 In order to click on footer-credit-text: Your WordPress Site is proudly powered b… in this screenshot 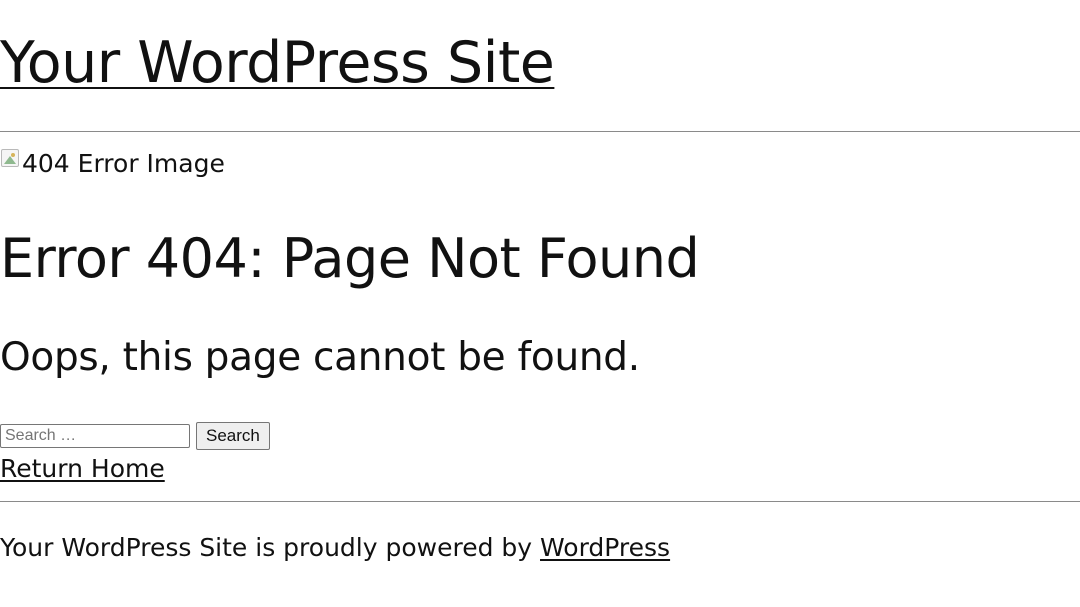, I will do `click(270, 547)`.